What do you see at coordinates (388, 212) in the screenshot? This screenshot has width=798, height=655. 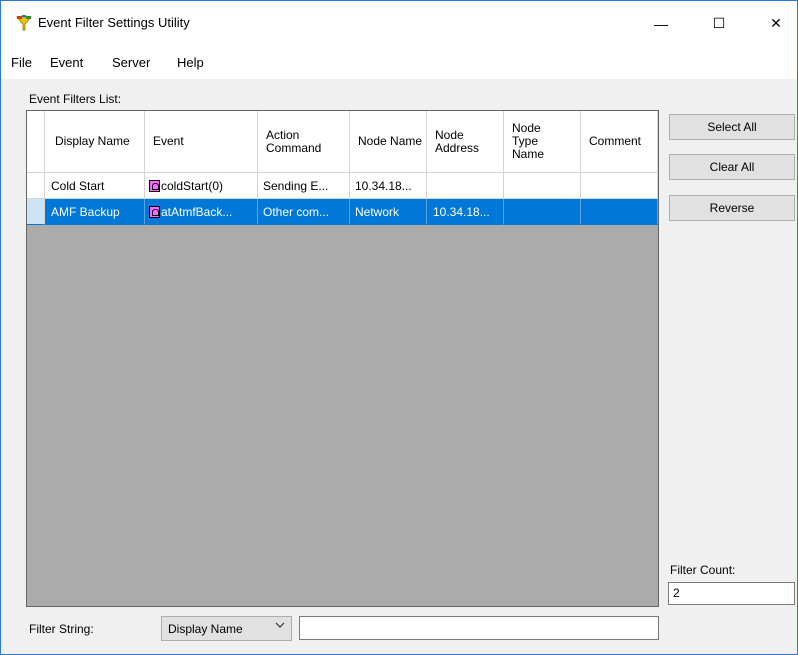 I see `cell-node-name: Network` at bounding box center [388, 212].